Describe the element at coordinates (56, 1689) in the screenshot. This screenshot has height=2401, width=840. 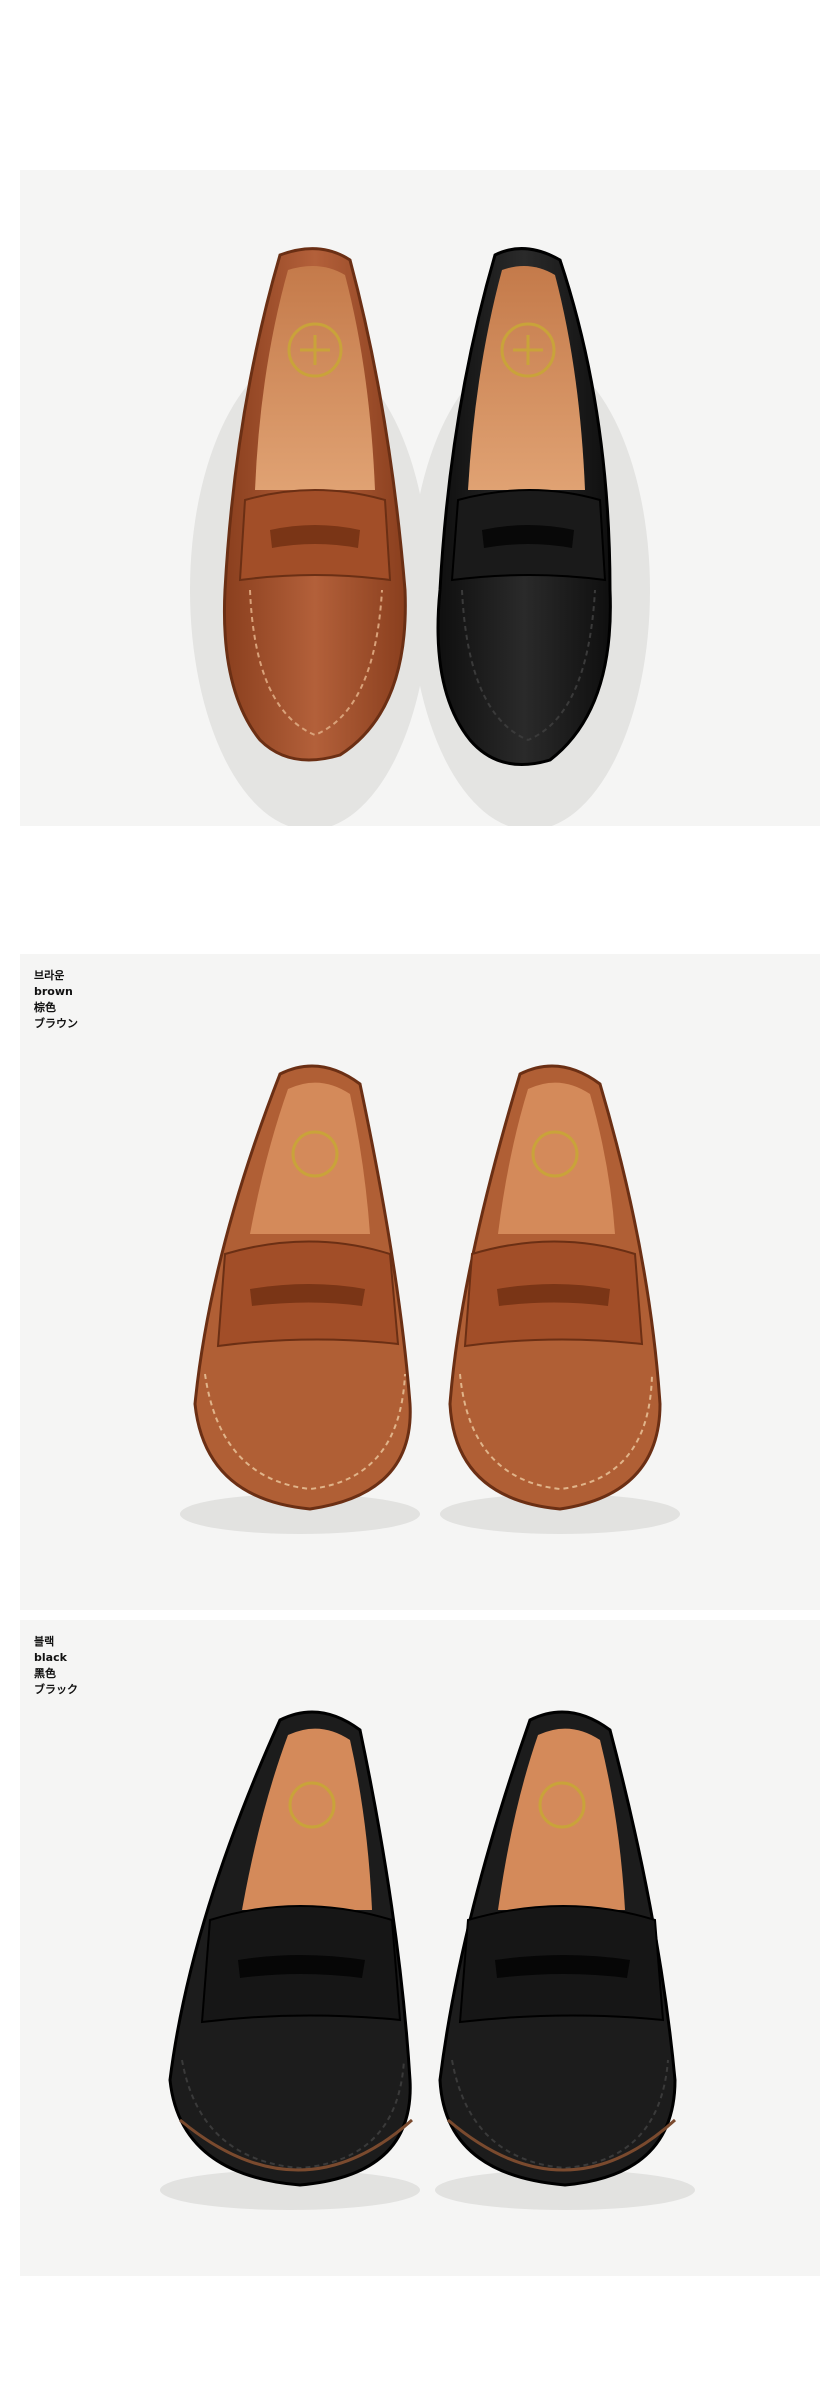
I see `black-caption-japanese: ブラック` at that location.